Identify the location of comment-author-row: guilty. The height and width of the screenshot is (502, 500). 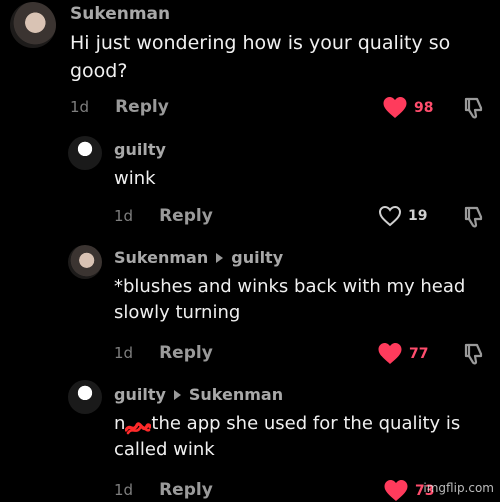
(140, 149).